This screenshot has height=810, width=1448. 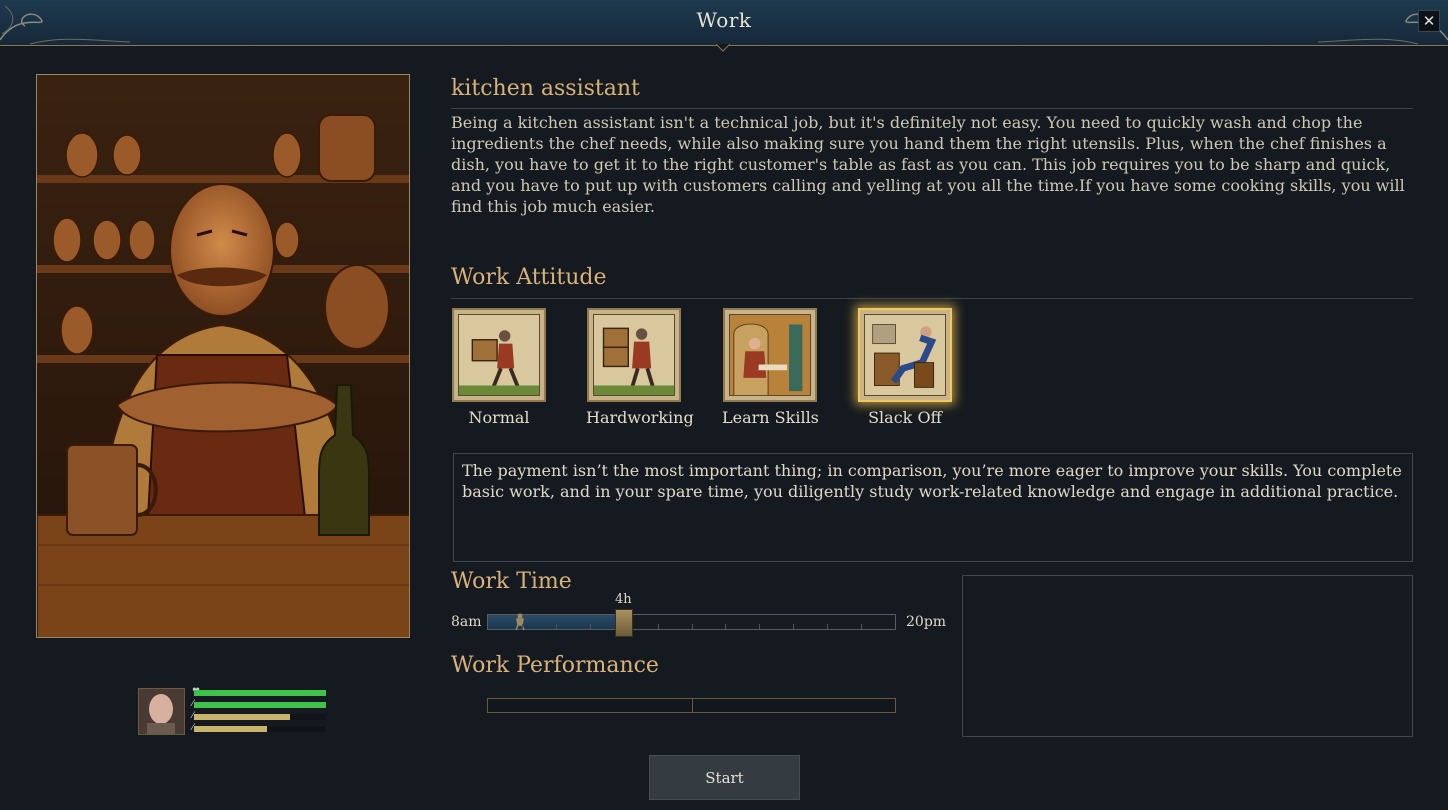 What do you see at coordinates (161, 711) in the screenshot?
I see `avatar` at bounding box center [161, 711].